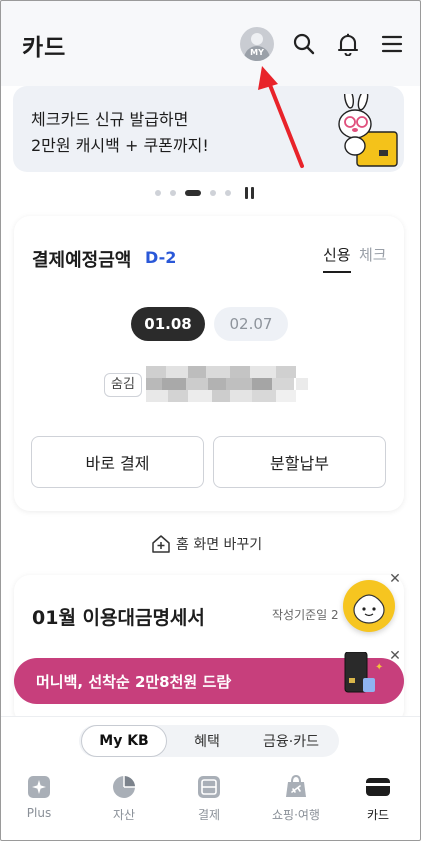 This screenshot has width=421, height=841. I want to click on statement-basis-date: 작성기준일 2, so click(305, 615).